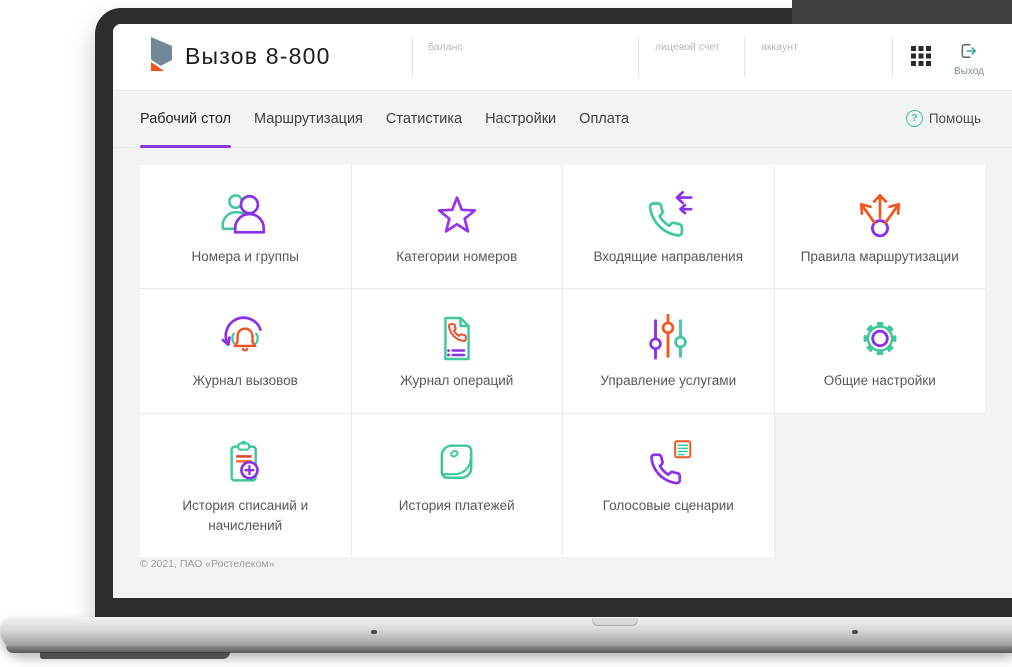 Image resolution: width=1012 pixels, height=667 pixels. I want to click on help-link: ? Помощь, so click(943, 118).